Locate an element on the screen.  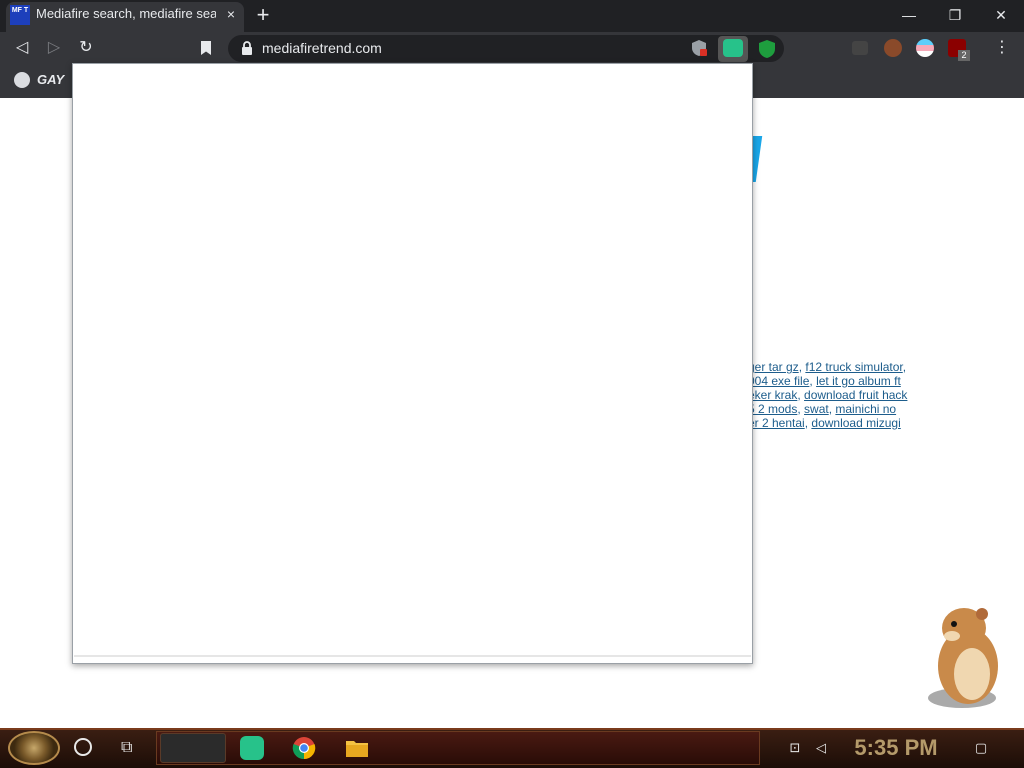
restore-button: ❐ is located at coordinates (955, 15).